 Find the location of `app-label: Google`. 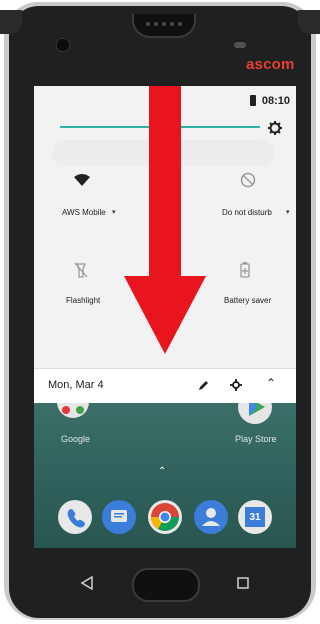

app-label: Google is located at coordinates (76, 439).